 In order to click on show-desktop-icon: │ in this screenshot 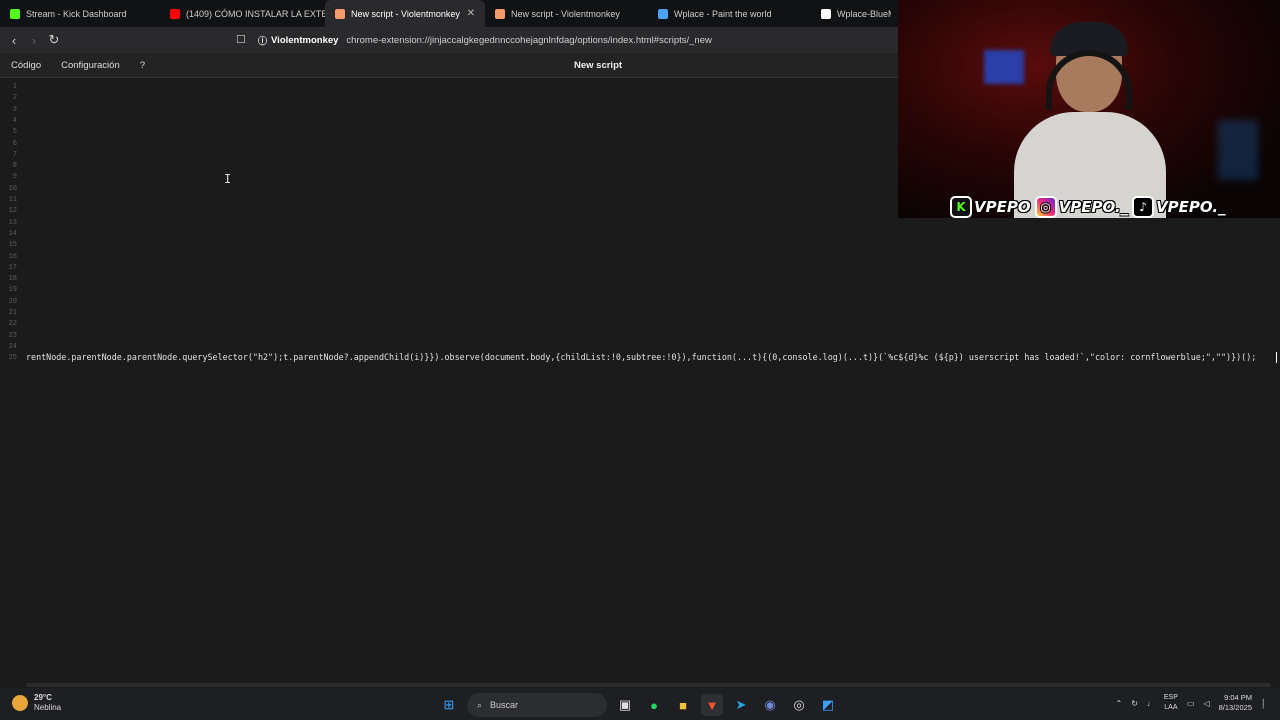, I will do `click(1263, 703)`.